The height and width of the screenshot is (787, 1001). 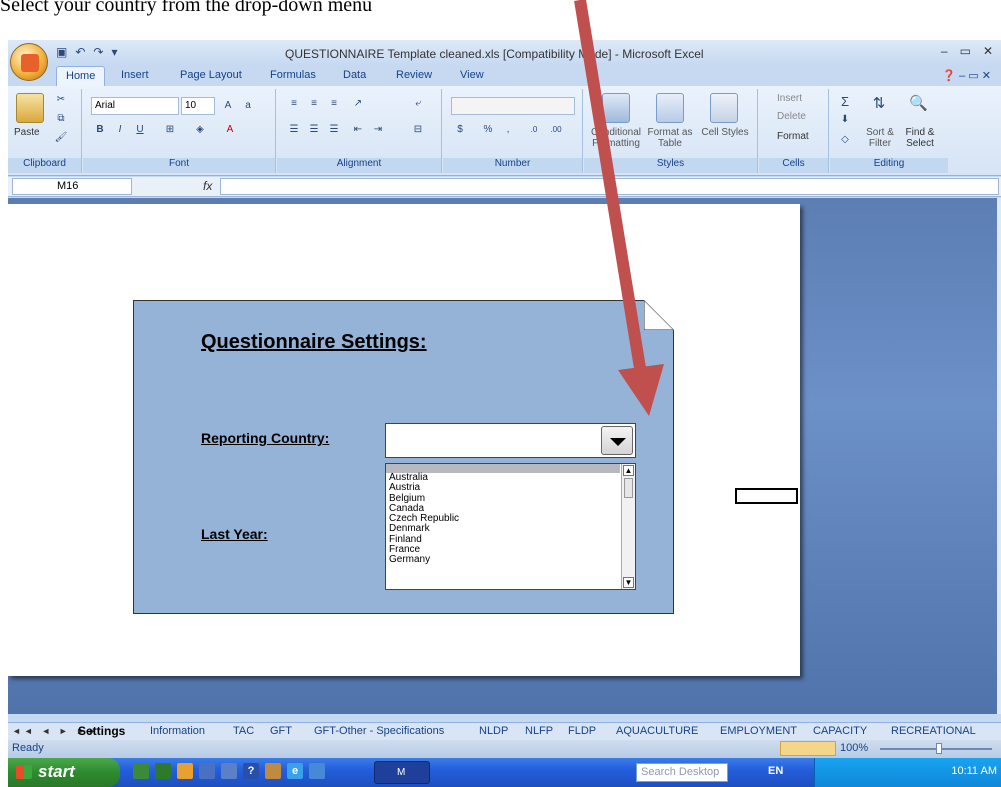 I want to click on underline-icon: U, so click(x=140, y=129).